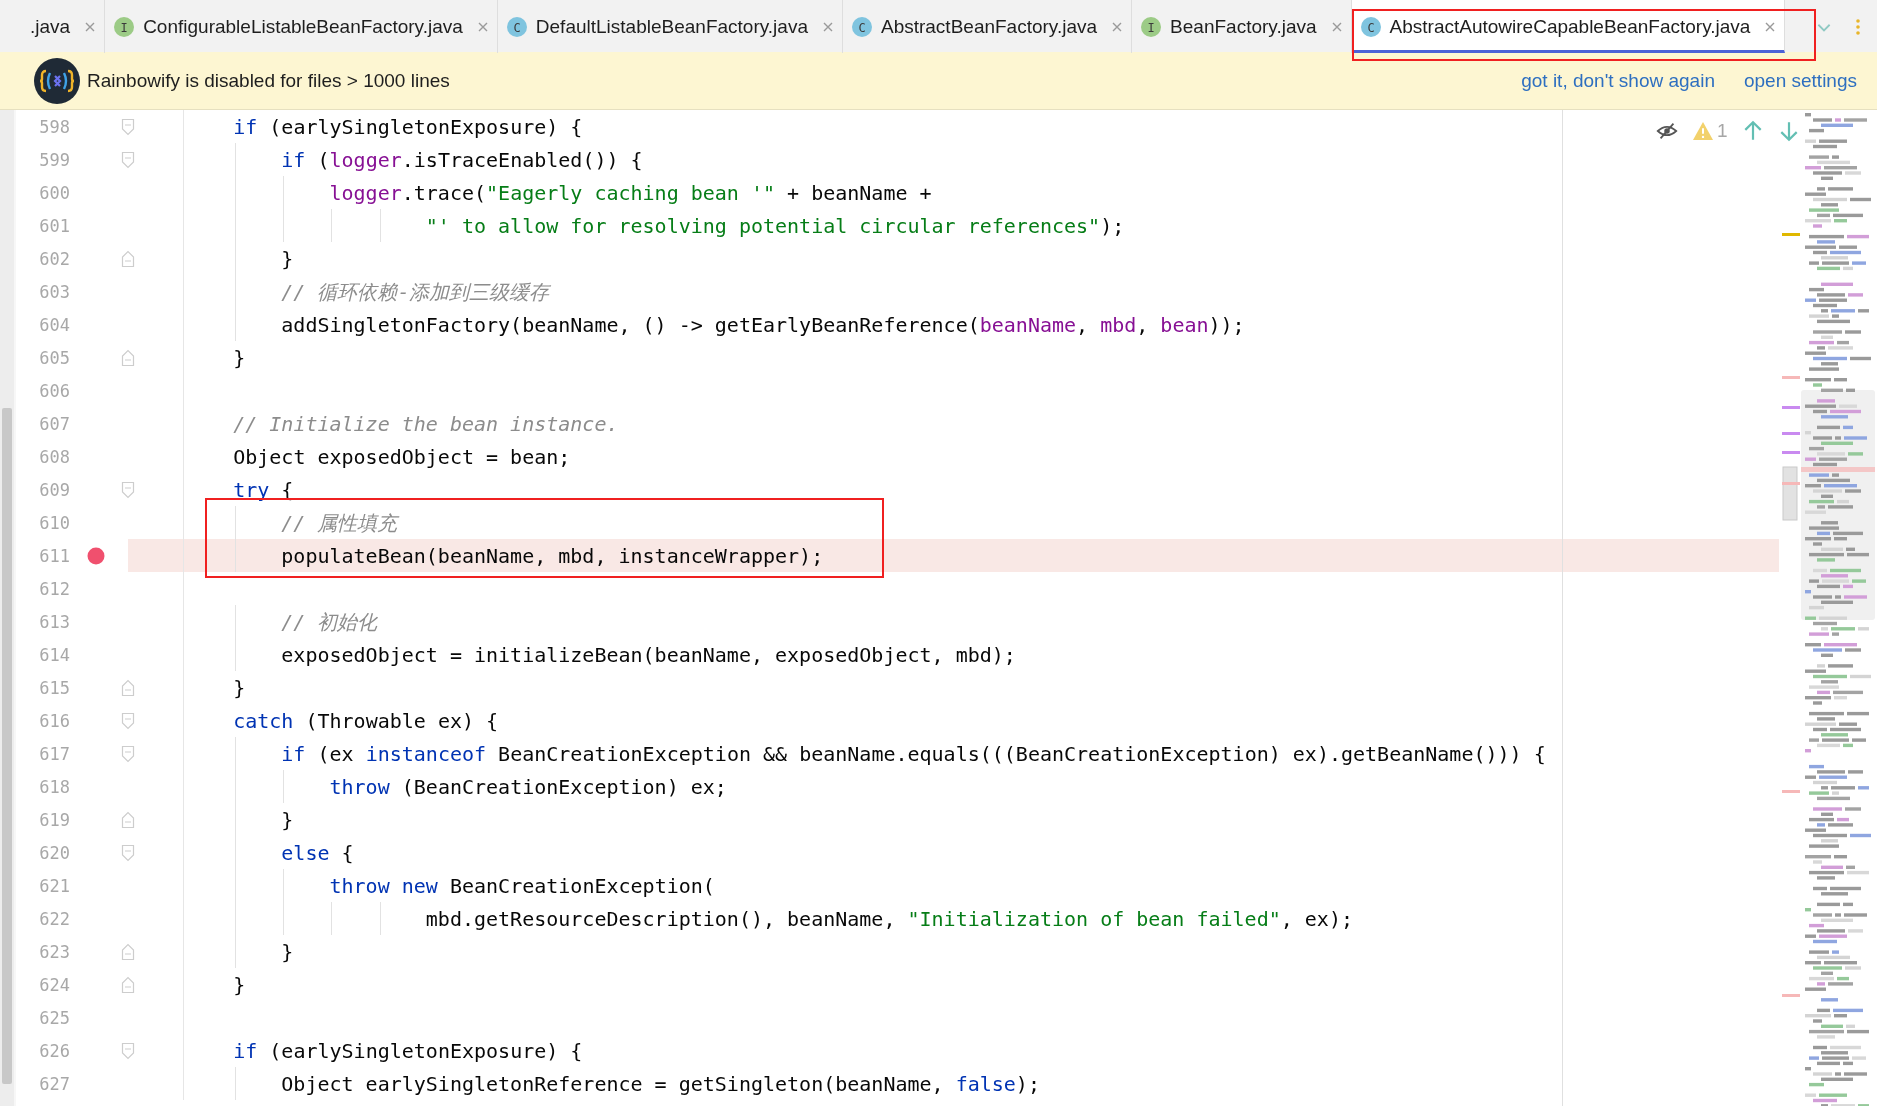 The width and height of the screenshot is (1877, 1106). I want to click on banner-link: got it, don't show again, so click(1618, 80).